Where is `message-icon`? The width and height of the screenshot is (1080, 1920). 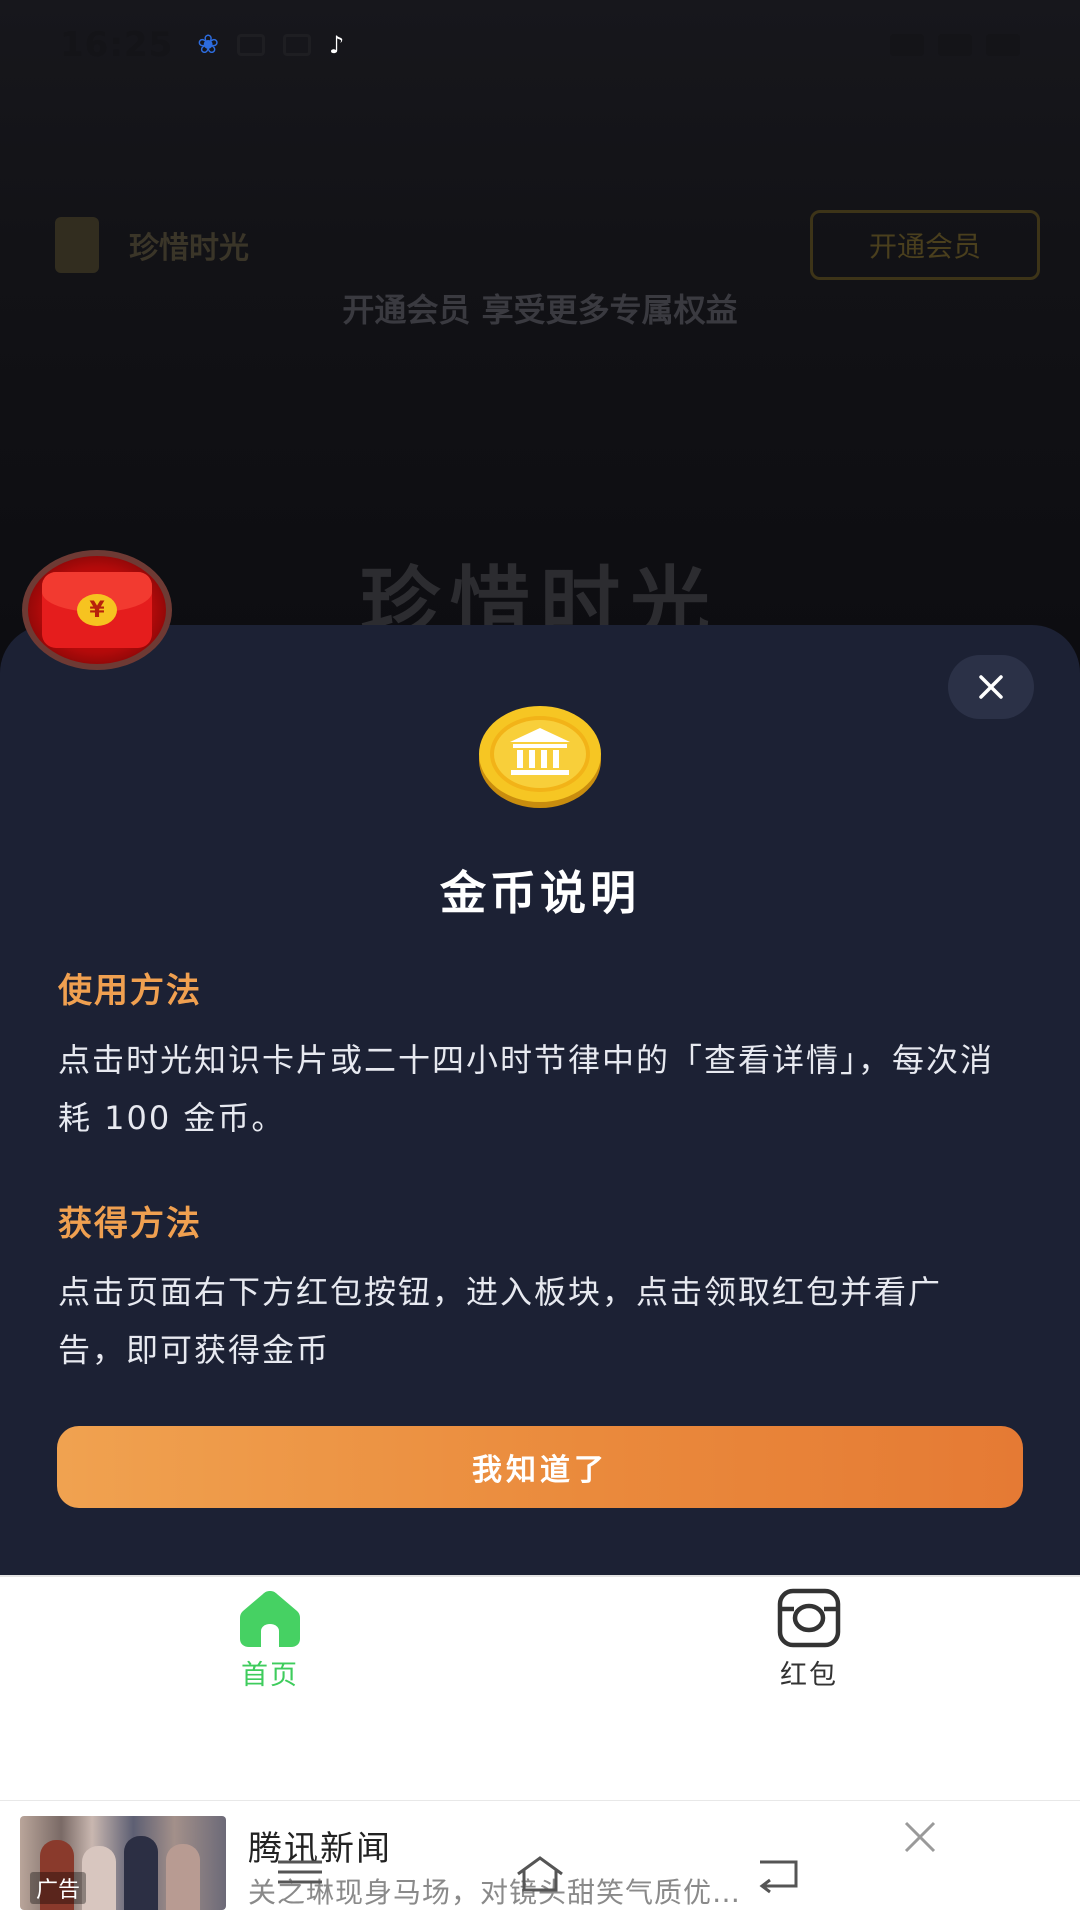
message-icon is located at coordinates (297, 45).